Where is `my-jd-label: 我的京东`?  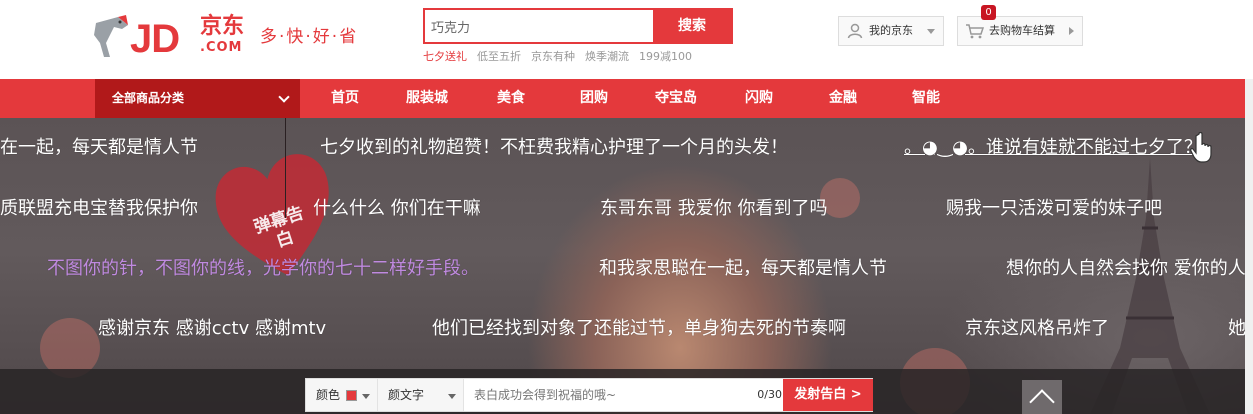
my-jd-label: 我的京东 is located at coordinates (891, 30).